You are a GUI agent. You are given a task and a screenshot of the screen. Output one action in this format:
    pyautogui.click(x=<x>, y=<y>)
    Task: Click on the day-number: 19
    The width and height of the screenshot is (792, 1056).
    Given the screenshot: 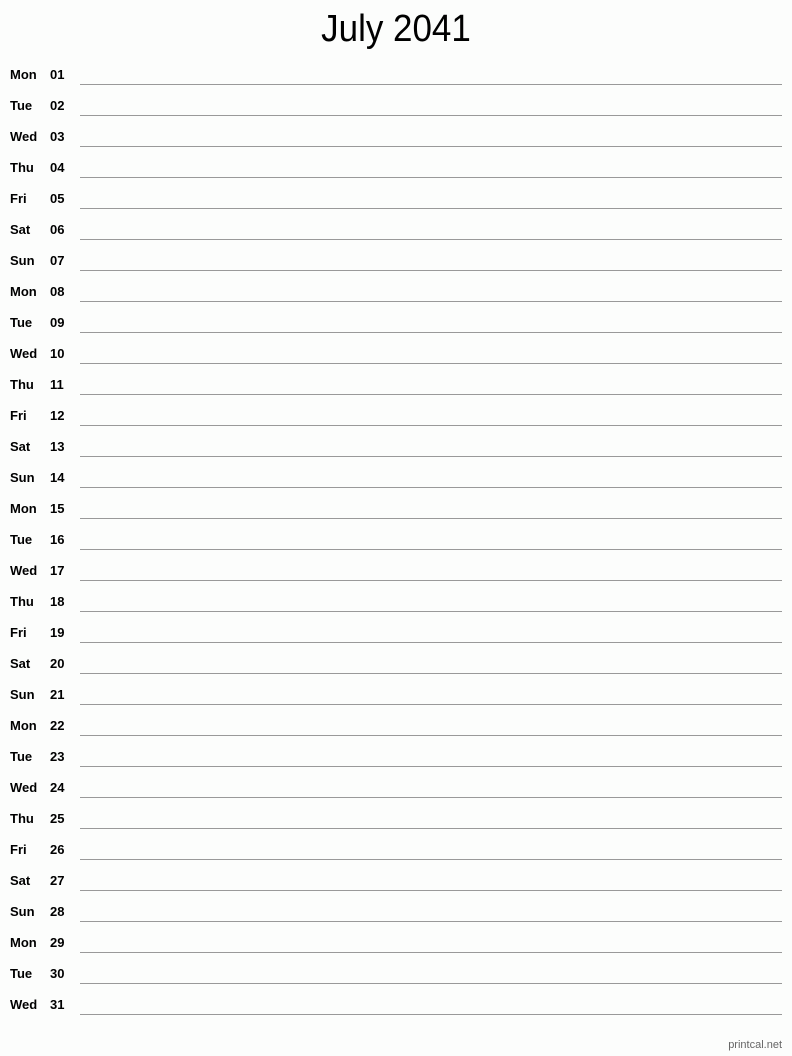 What is the action you would take?
    pyautogui.click(x=57, y=632)
    